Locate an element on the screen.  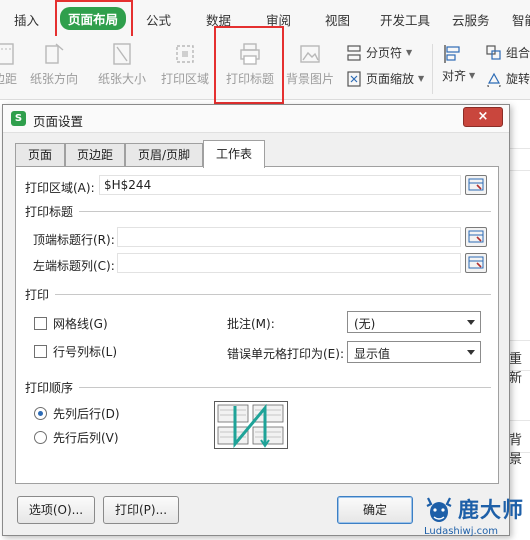
align-label: 对齐 is located at coordinates (454, 76).